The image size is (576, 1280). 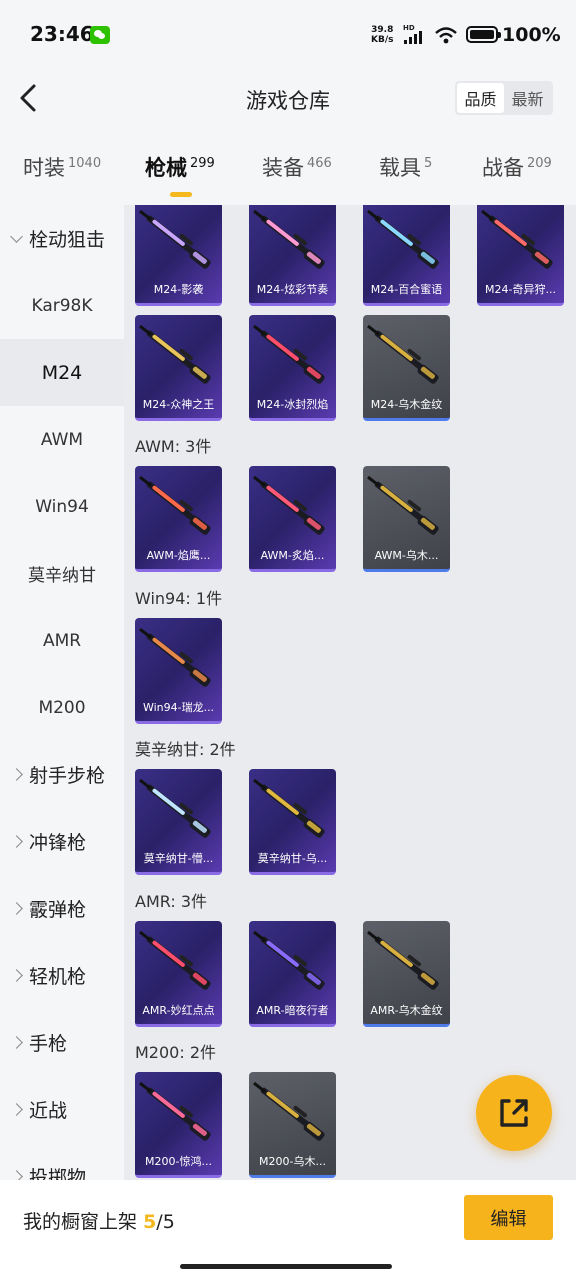 I want to click on sidebar-group-item: 射手步枪, so click(x=62, y=774).